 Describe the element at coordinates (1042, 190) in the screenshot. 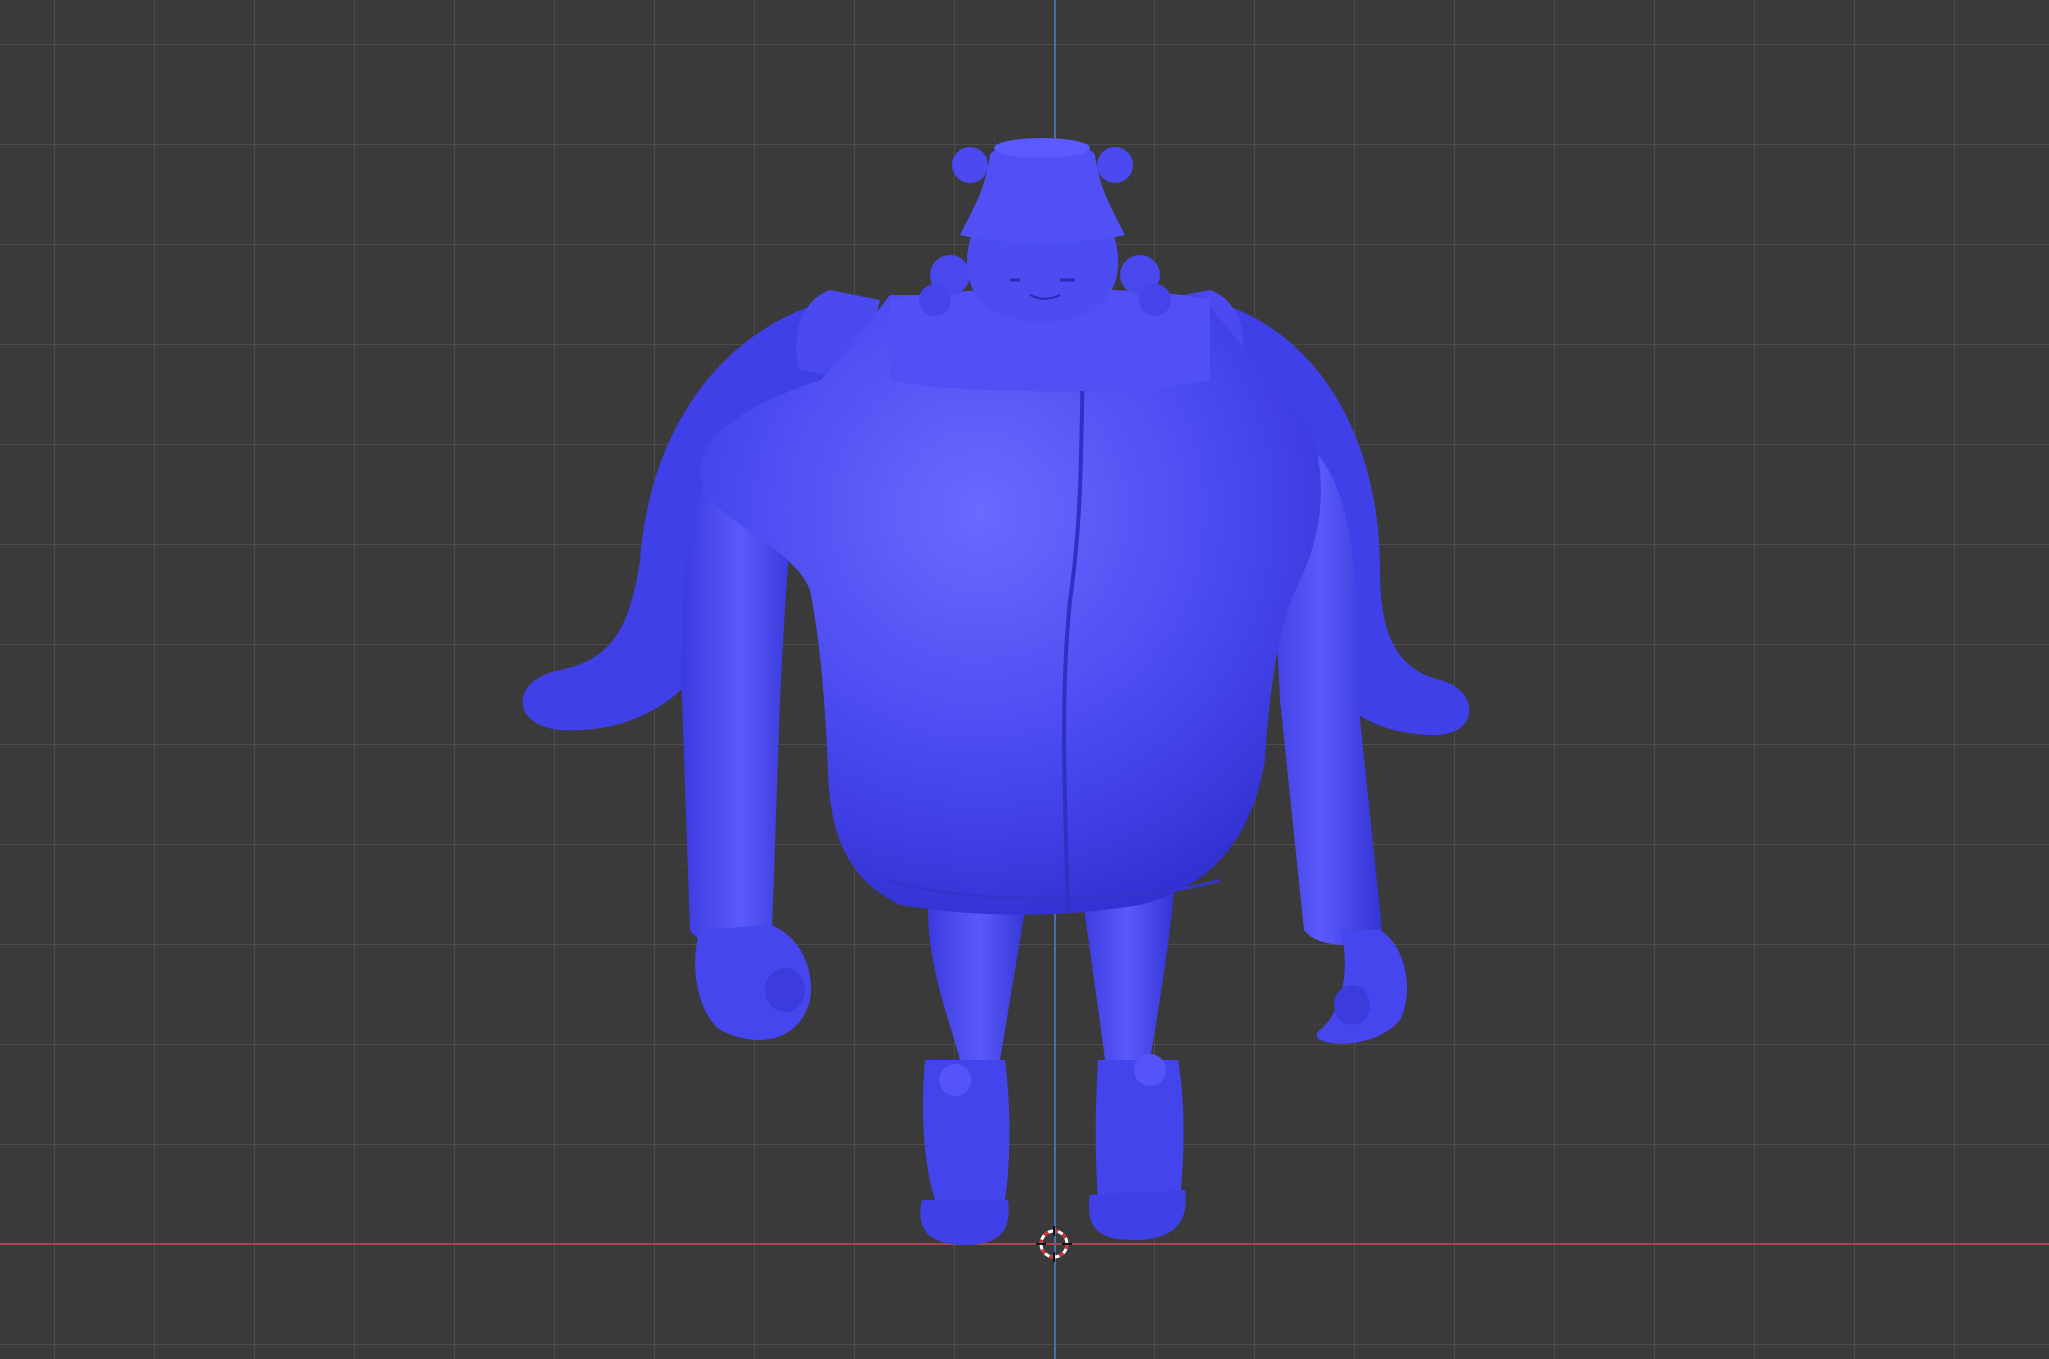

I see `hat` at that location.